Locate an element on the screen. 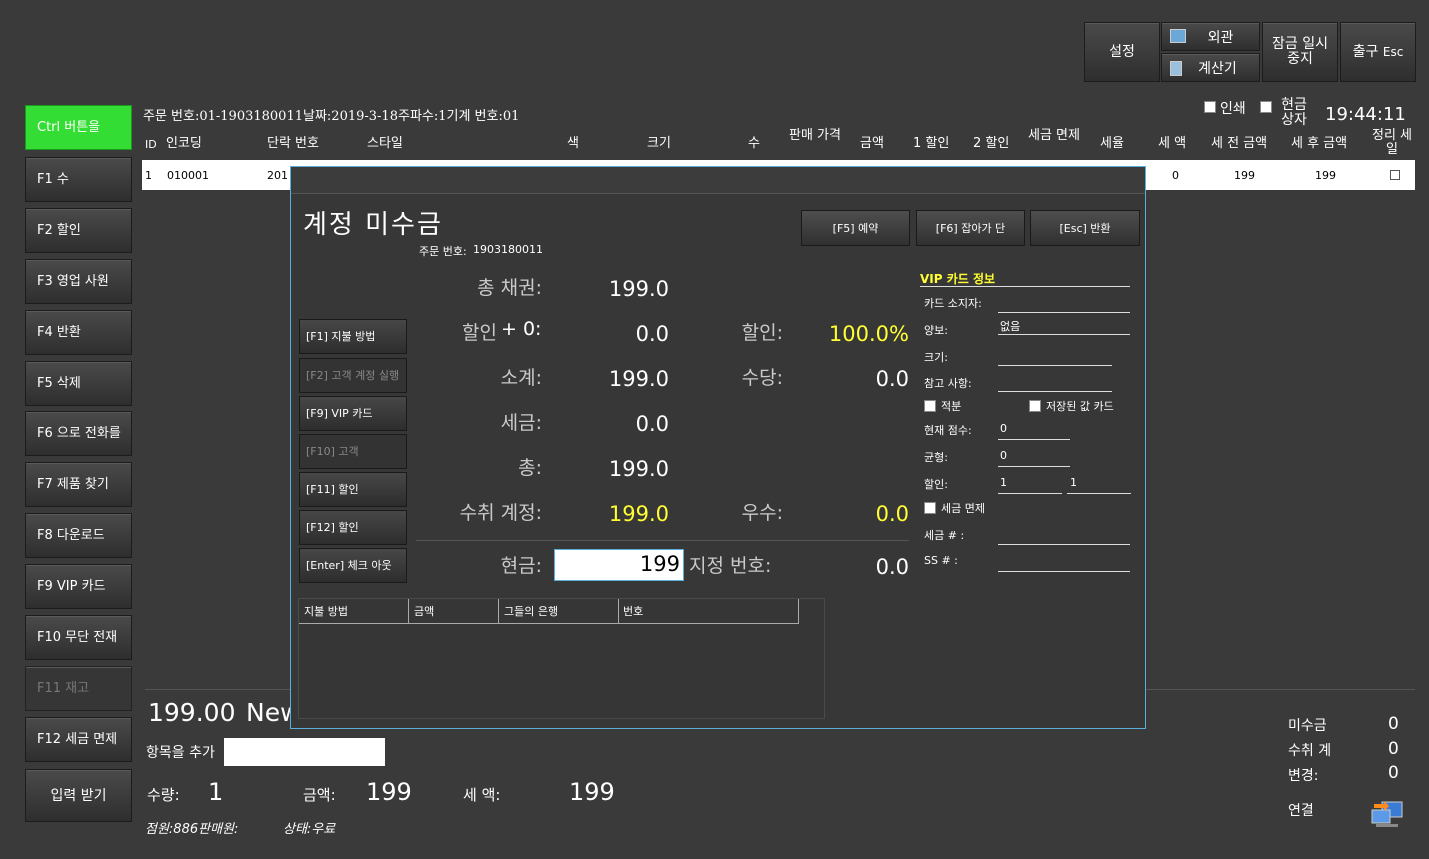 This screenshot has width=1429, height=859. sidebar-button-12: F12 세금 면제 is located at coordinates (78, 739).